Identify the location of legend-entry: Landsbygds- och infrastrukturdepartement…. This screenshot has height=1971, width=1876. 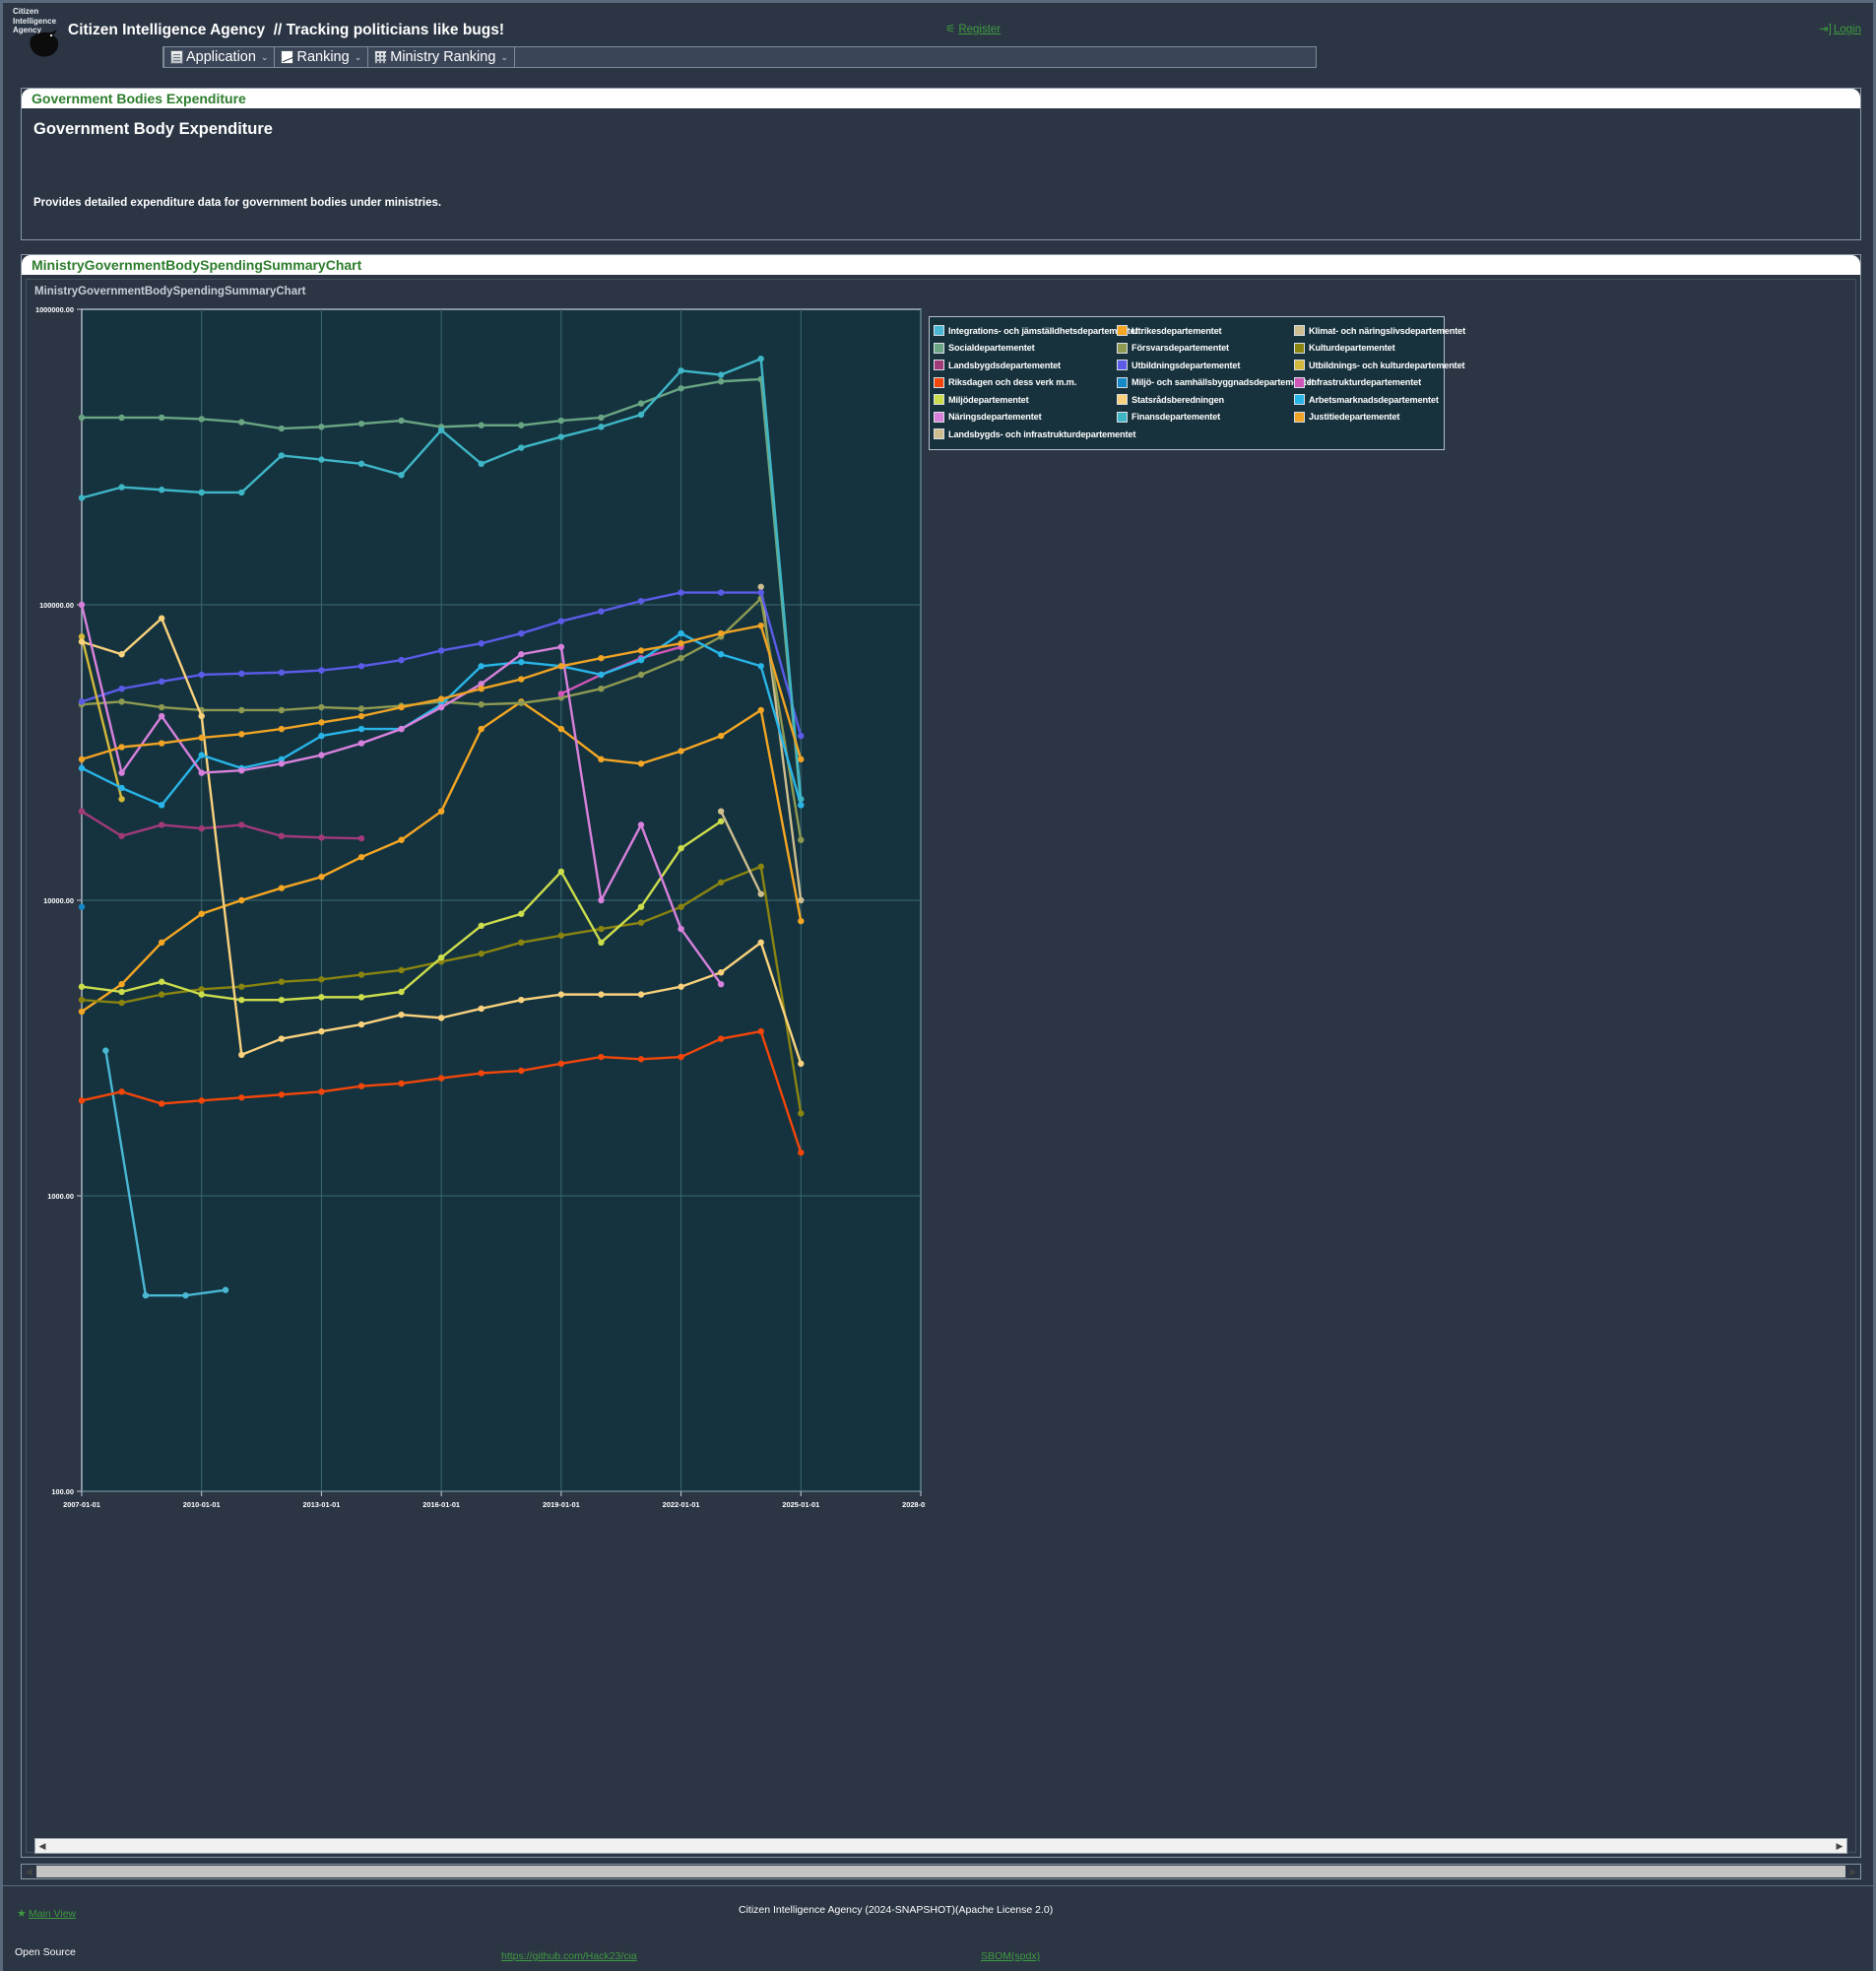
(1035, 435).